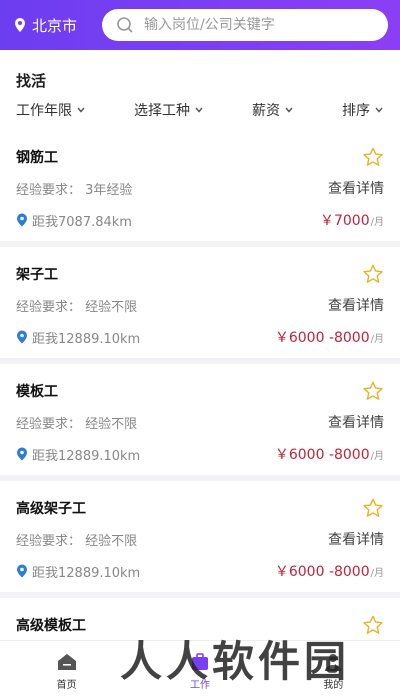 This screenshot has width=400, height=700. What do you see at coordinates (66, 661) in the screenshot?
I see `home-icon` at bounding box center [66, 661].